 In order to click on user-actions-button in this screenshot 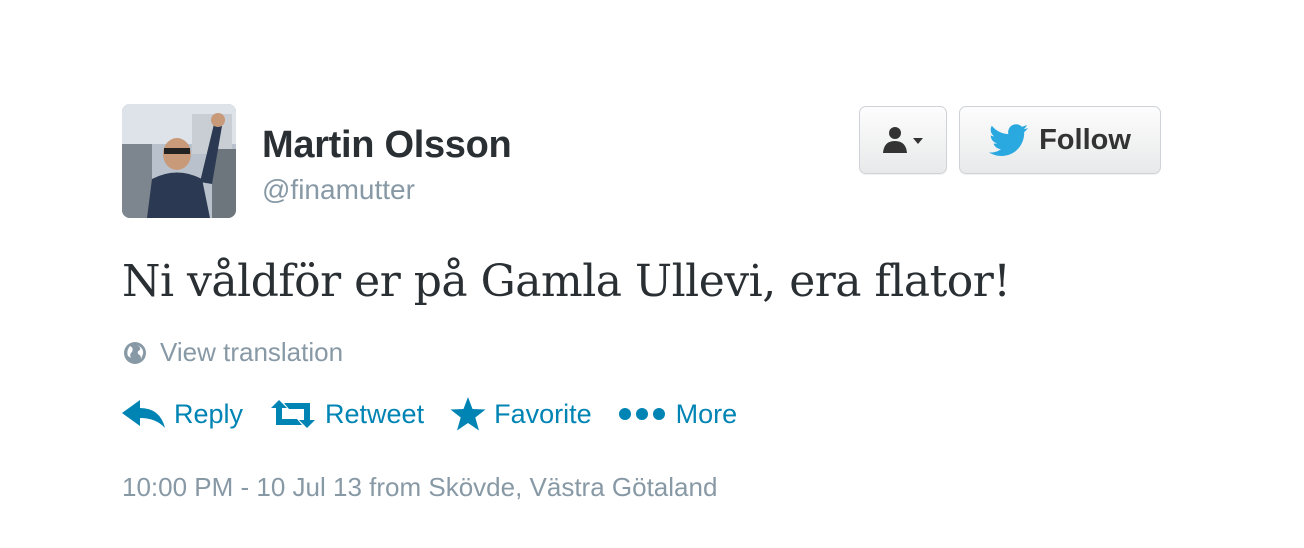, I will do `click(903, 140)`.